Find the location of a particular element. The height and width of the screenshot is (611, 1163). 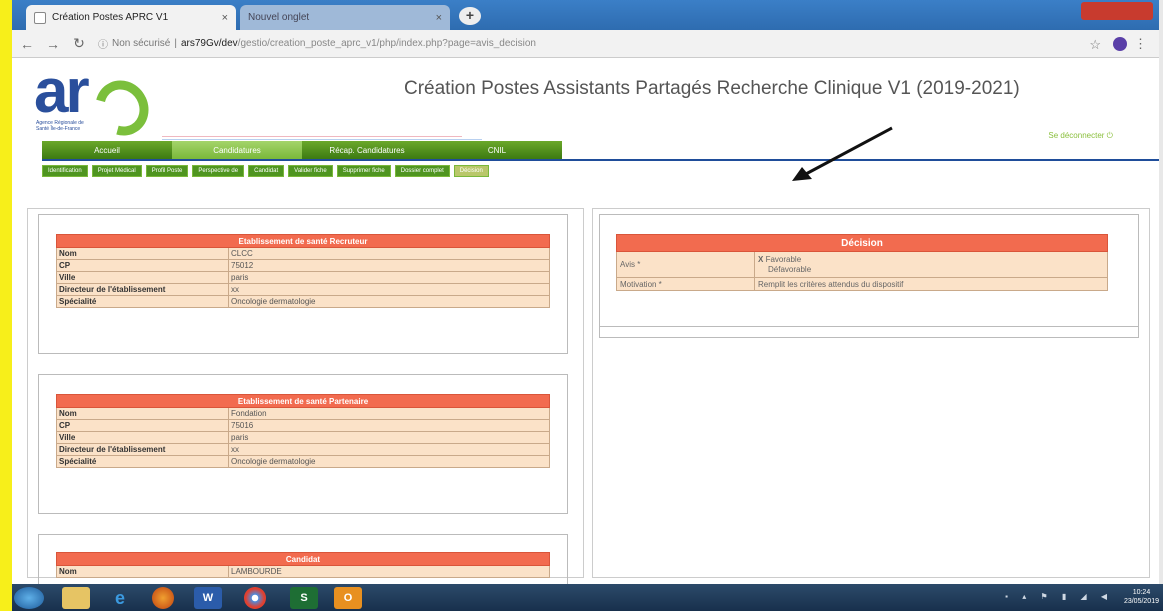

explorer-icon is located at coordinates (76, 598).